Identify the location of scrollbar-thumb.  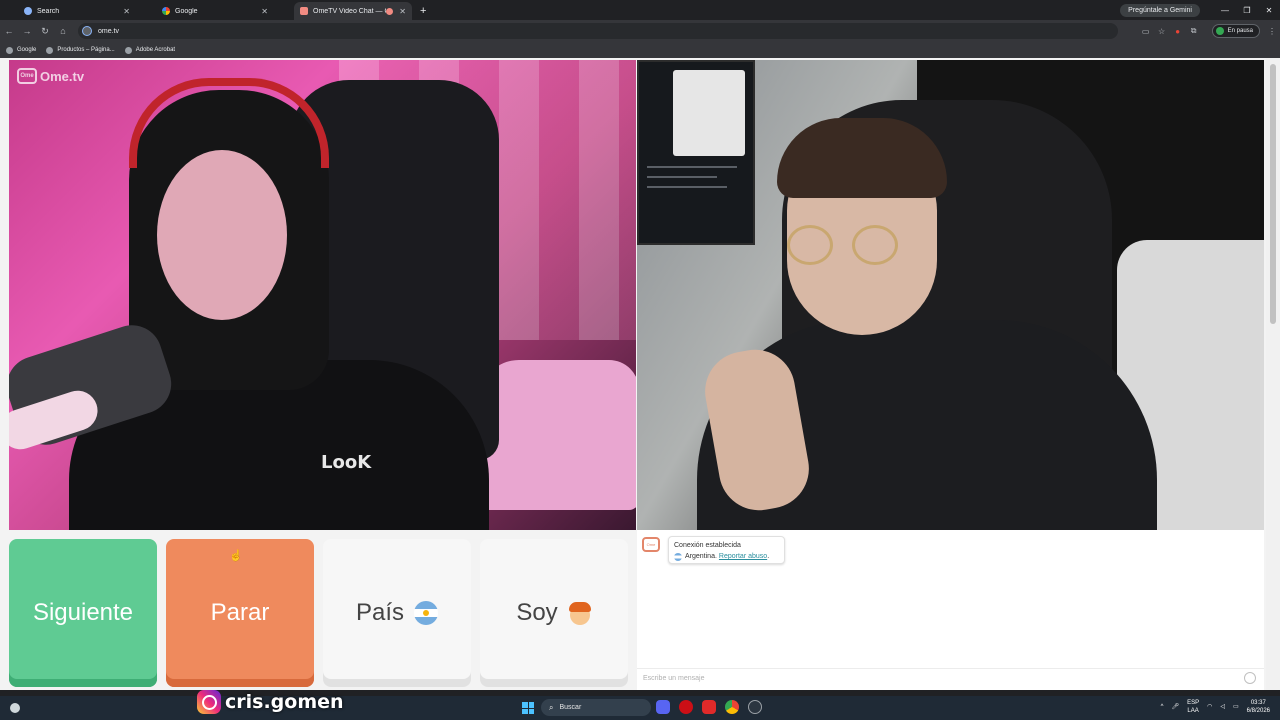
(1273, 194).